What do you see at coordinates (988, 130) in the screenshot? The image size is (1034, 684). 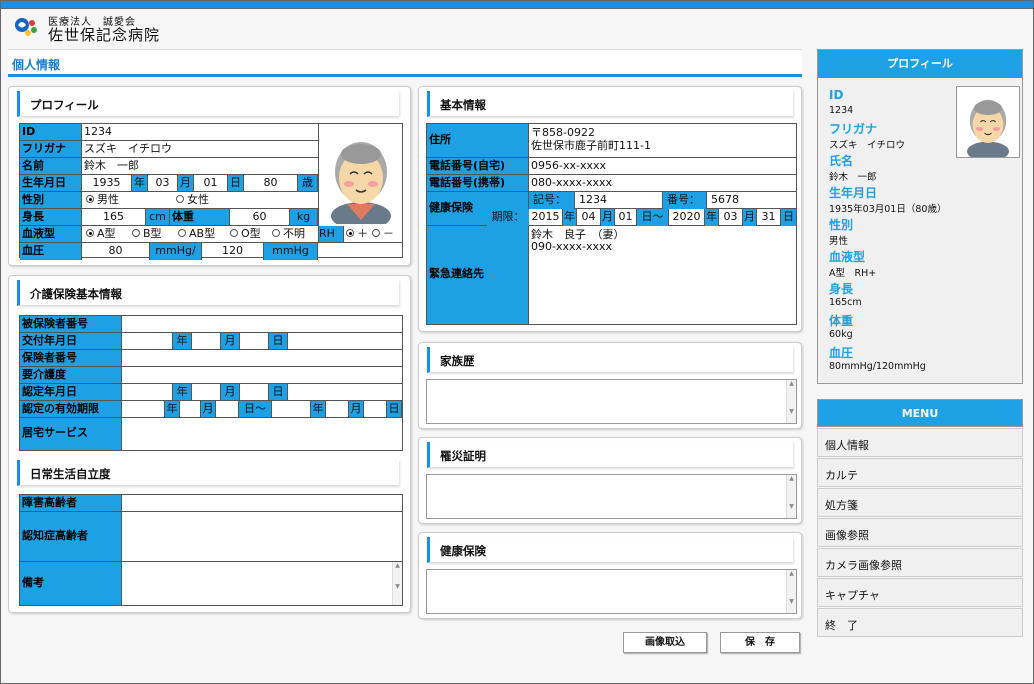 I see `side-elderly-man-icon` at bounding box center [988, 130].